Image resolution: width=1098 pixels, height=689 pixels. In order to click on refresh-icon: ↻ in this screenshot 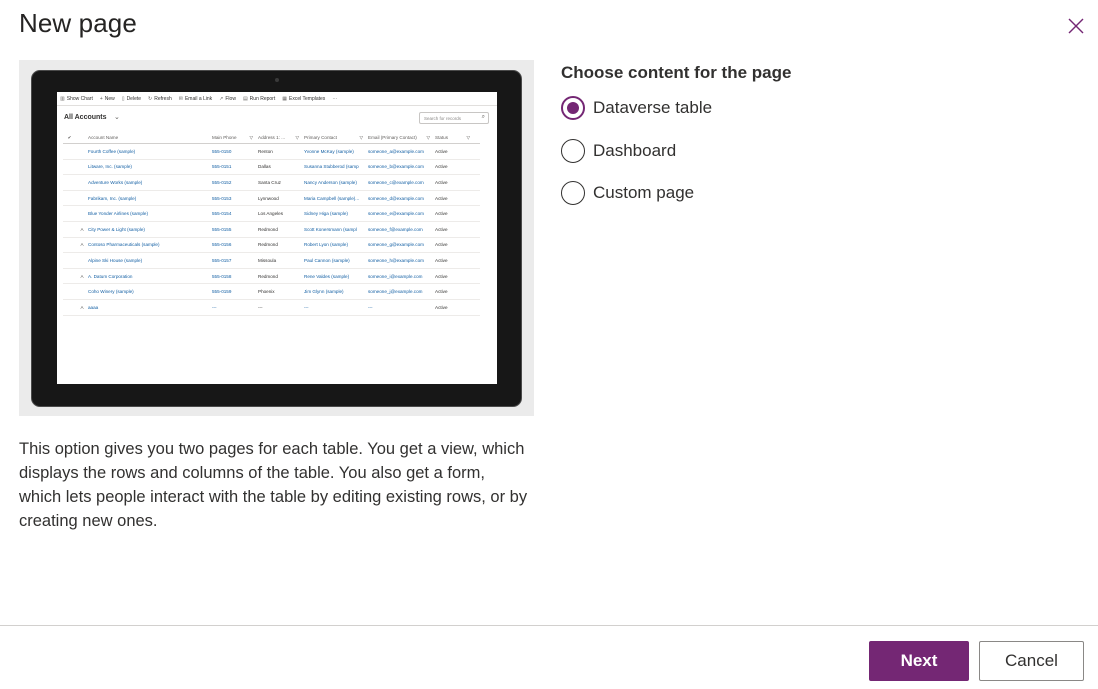, I will do `click(150, 98)`.